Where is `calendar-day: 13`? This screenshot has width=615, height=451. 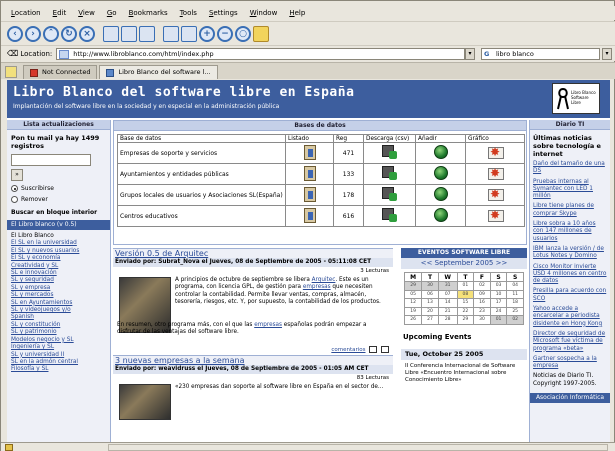 calendar-day: 13 is located at coordinates (430, 303).